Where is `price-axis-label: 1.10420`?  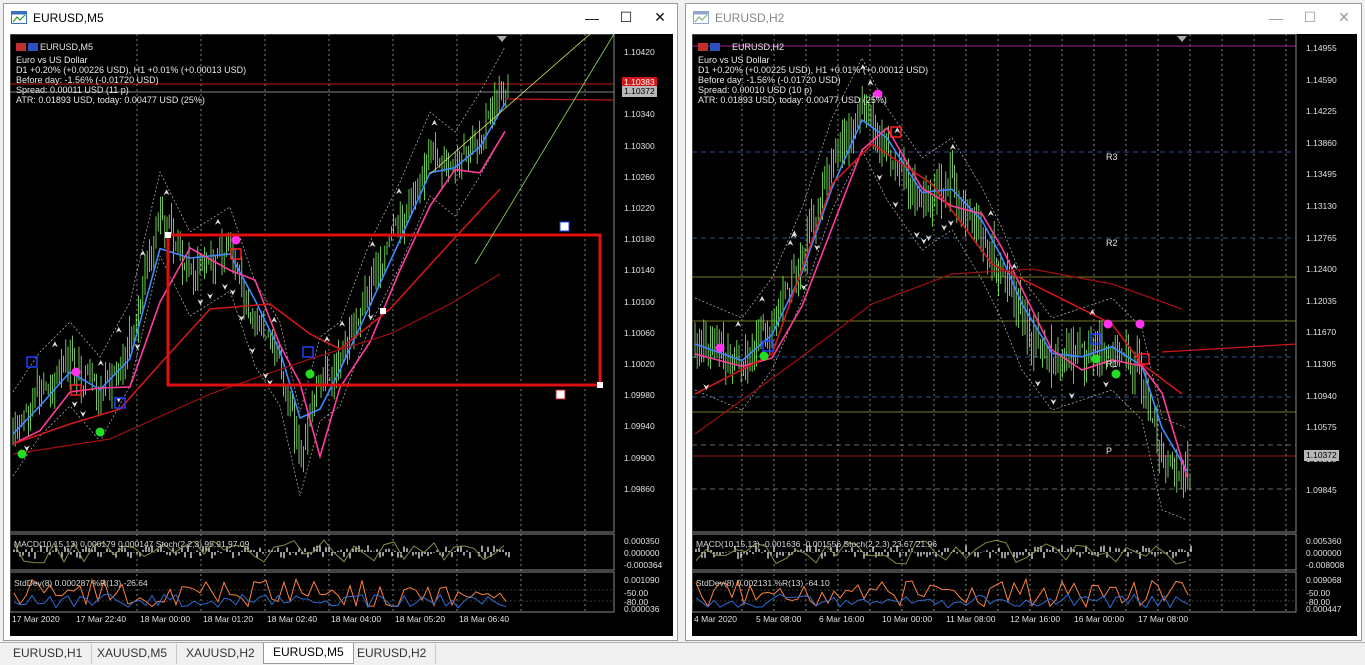
price-axis-label: 1.10420 is located at coordinates (639, 52).